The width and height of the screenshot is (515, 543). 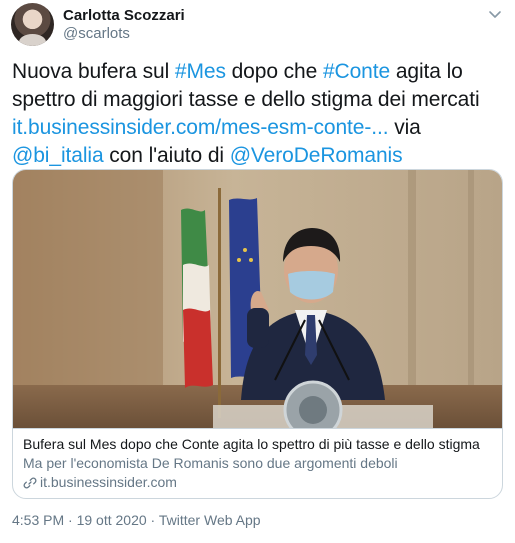 I want to click on mention-vero-de-romanis: @VeroDeRomanis, so click(x=316, y=155).